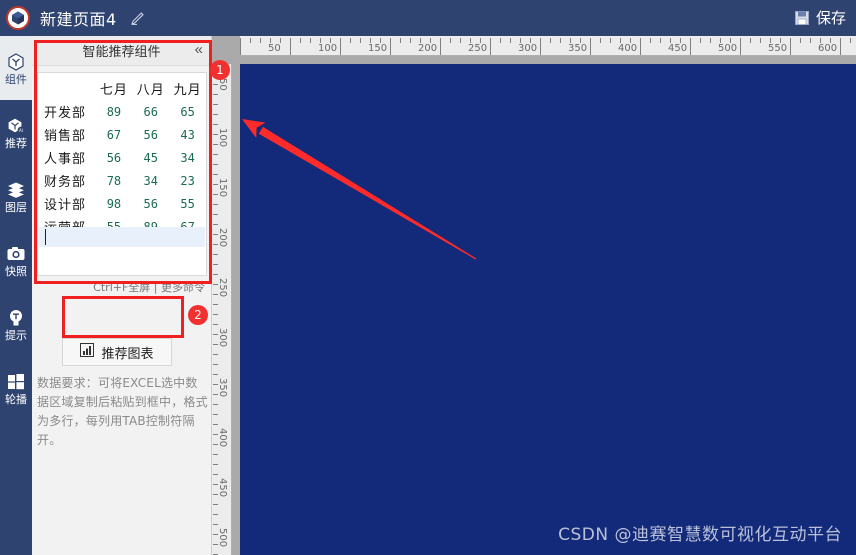 The height and width of the screenshot is (555, 856). I want to click on lightbulb-icon, so click(16, 318).